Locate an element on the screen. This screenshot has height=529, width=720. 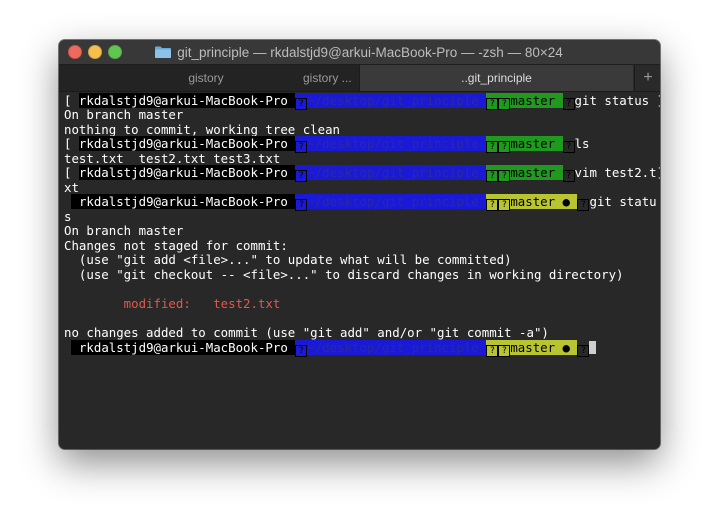
tab-label: ..git_principle is located at coordinates (496, 78).